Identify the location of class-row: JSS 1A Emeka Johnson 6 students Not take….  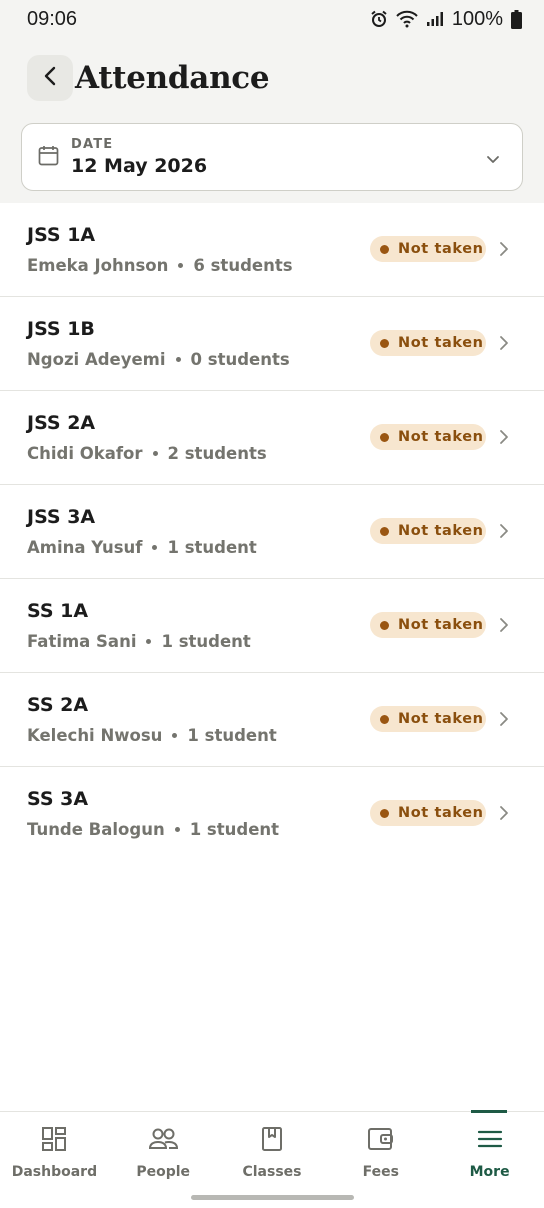
(272, 250).